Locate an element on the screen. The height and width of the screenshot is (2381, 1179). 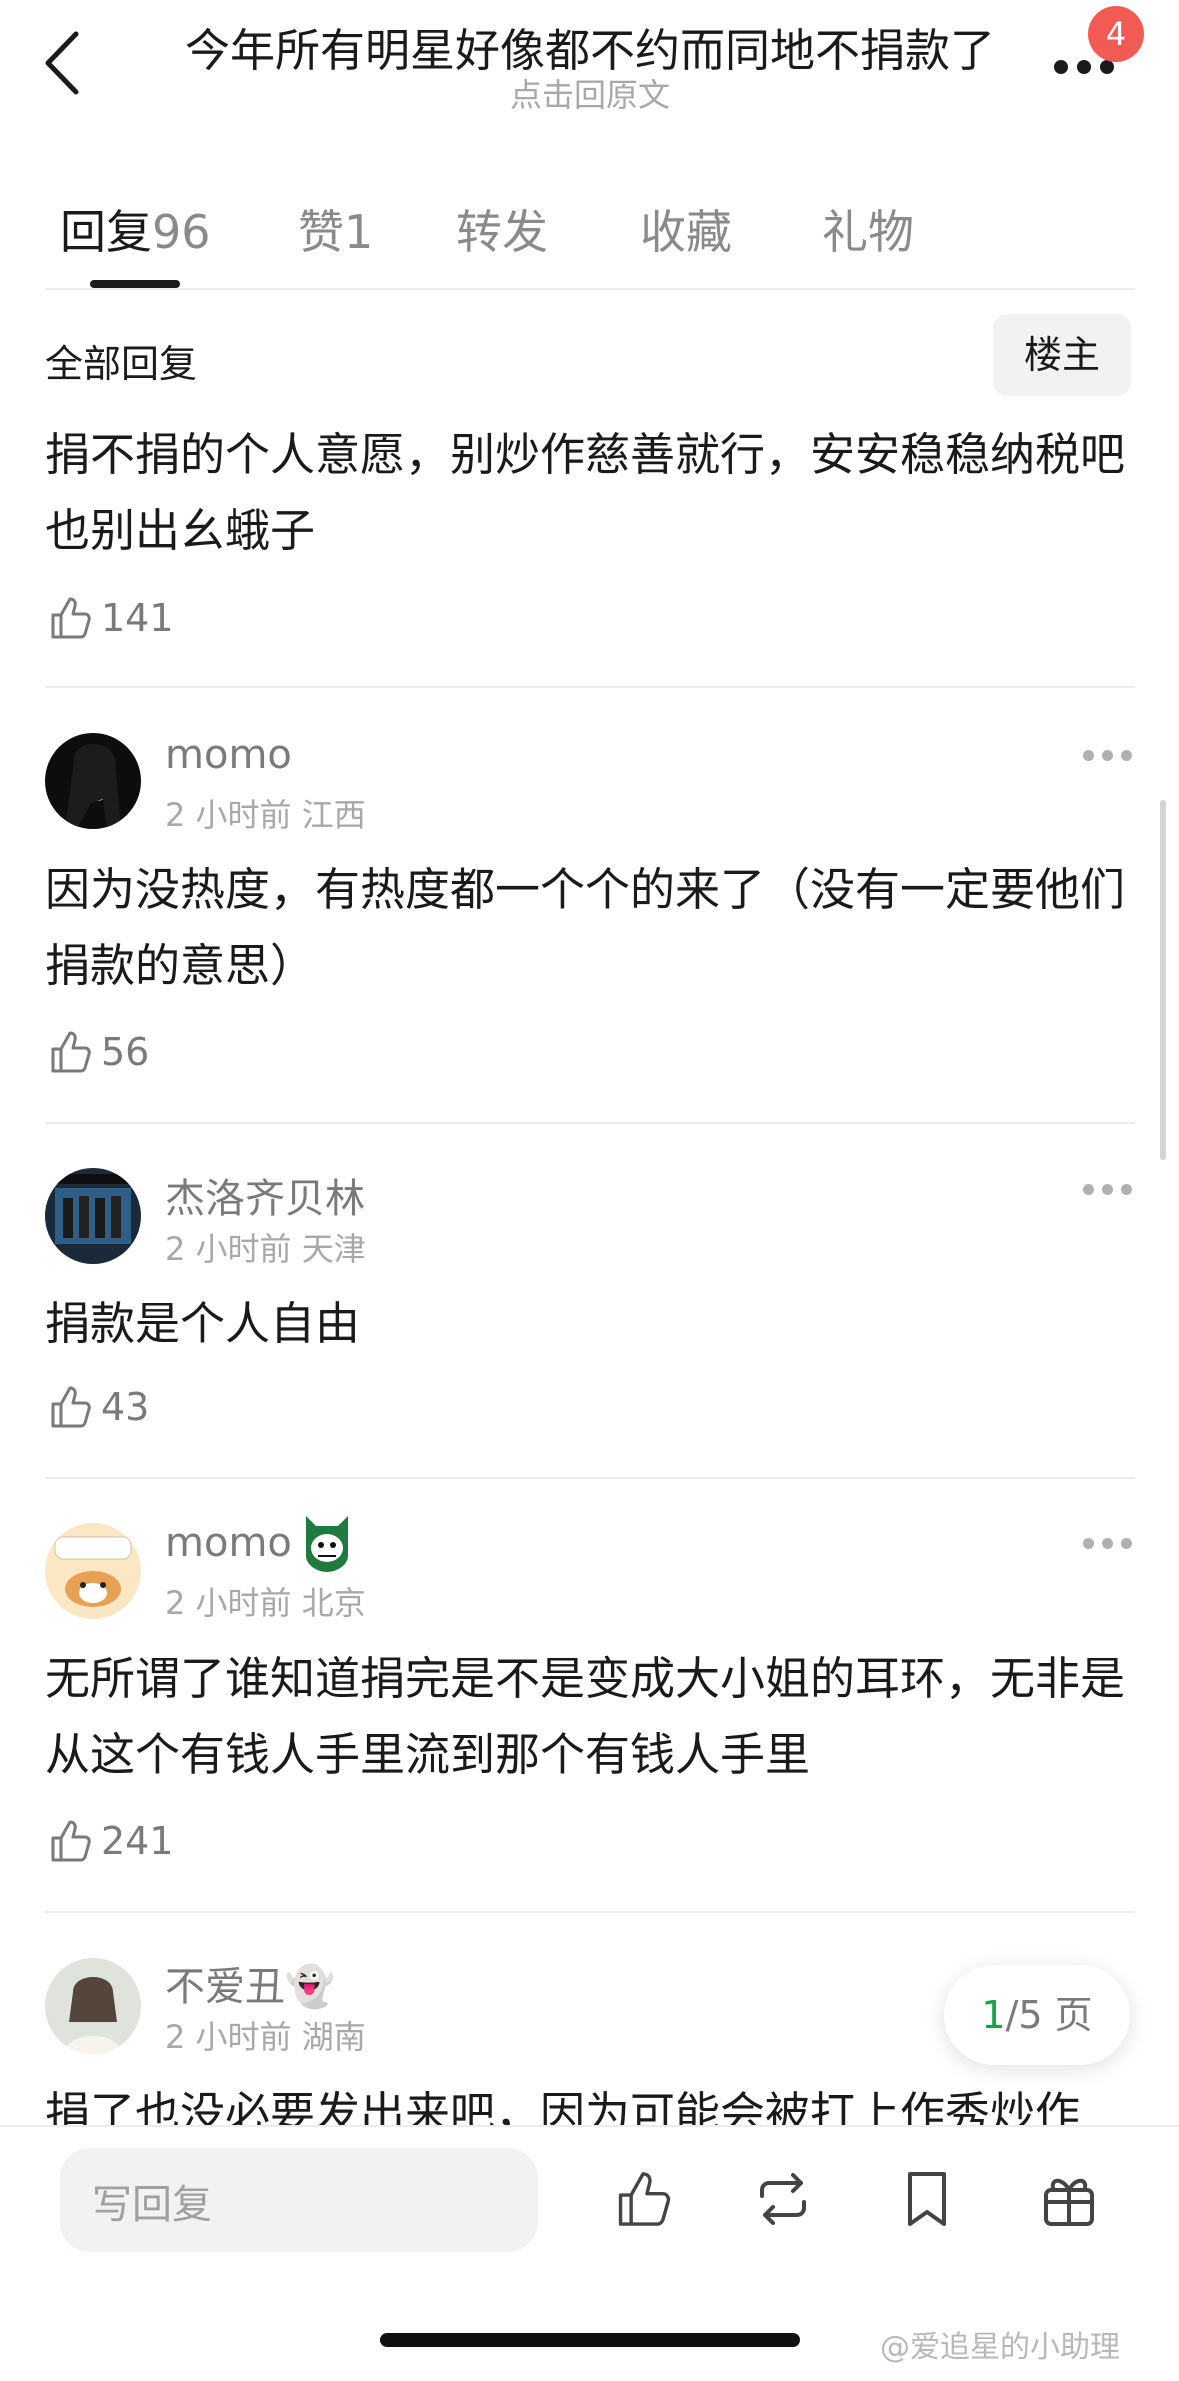
back-to-original-link: 点击回原文 is located at coordinates (590, 93).